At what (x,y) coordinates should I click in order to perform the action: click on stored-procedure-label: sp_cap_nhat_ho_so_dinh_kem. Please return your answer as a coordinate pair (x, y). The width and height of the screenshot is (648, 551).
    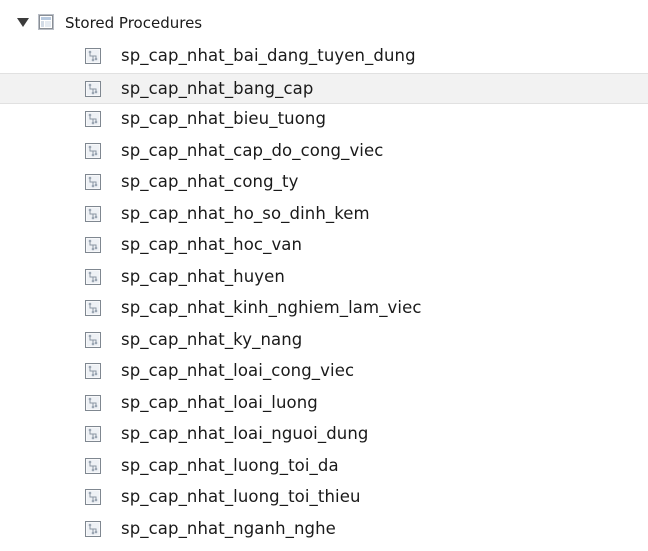
    Looking at the image, I should click on (245, 213).